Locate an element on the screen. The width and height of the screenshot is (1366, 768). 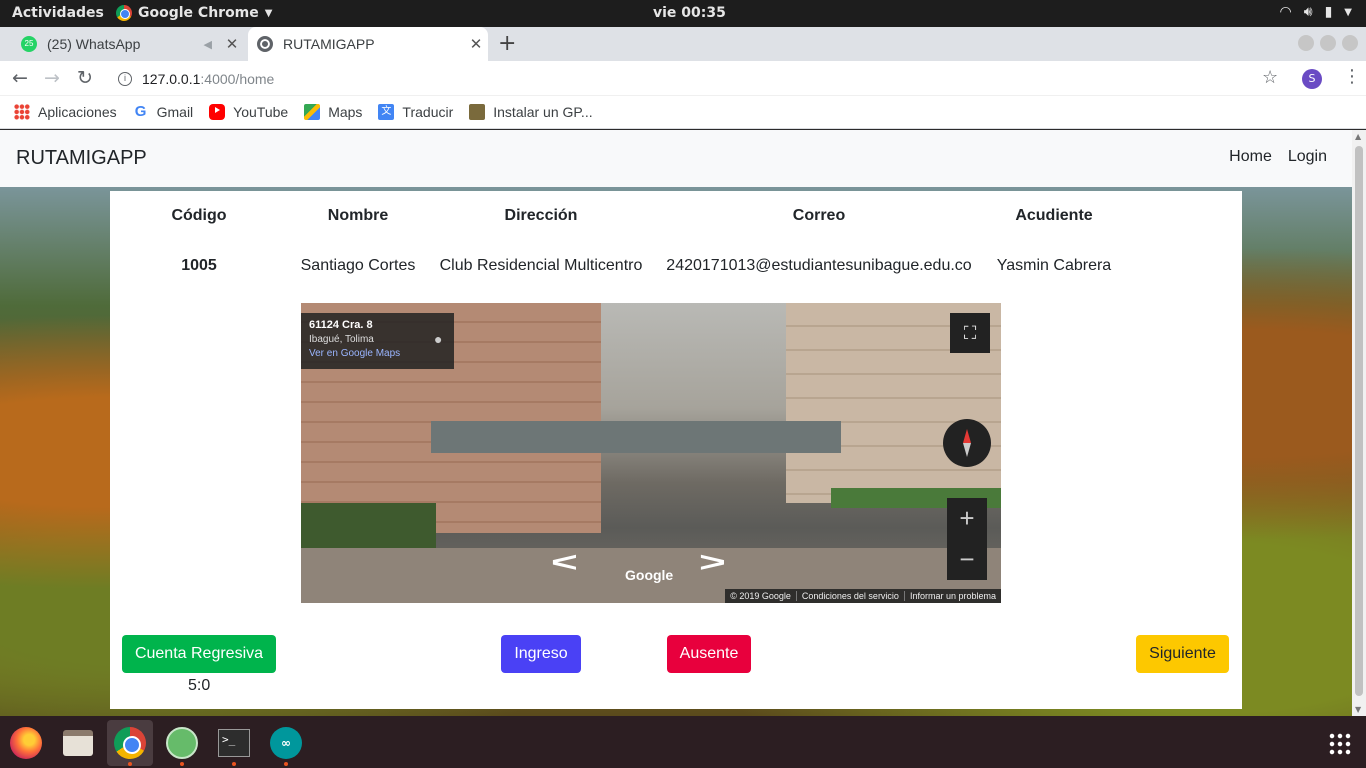
new-tab-icon: + is located at coordinates (507, 43).